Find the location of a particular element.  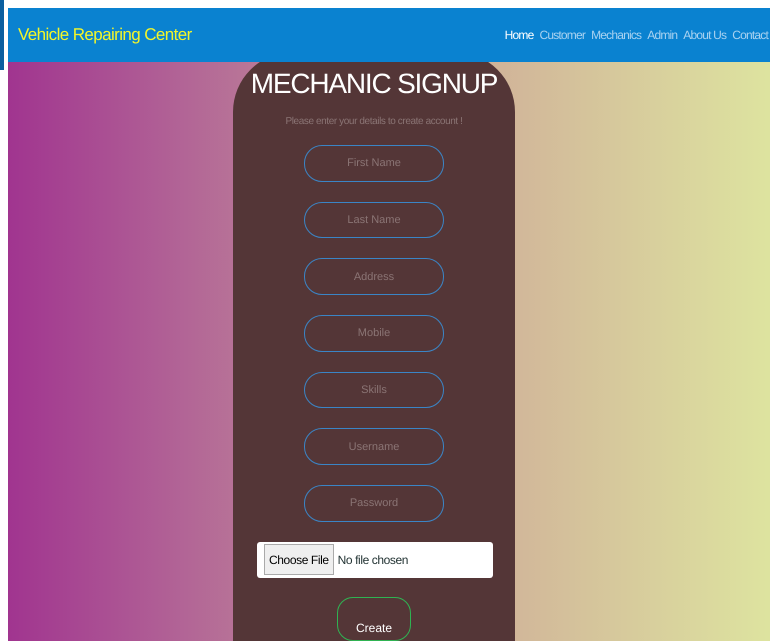

file-status: No file chosen is located at coordinates (373, 559).